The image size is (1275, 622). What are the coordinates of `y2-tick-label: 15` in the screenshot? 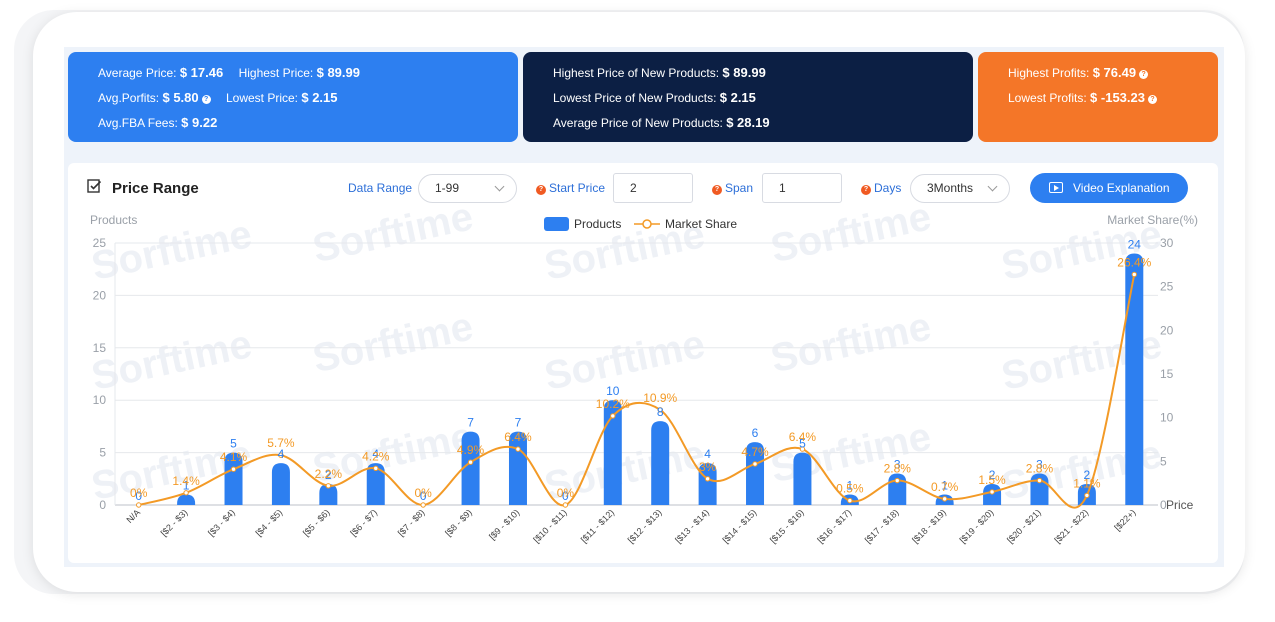 It's located at (1167, 374).